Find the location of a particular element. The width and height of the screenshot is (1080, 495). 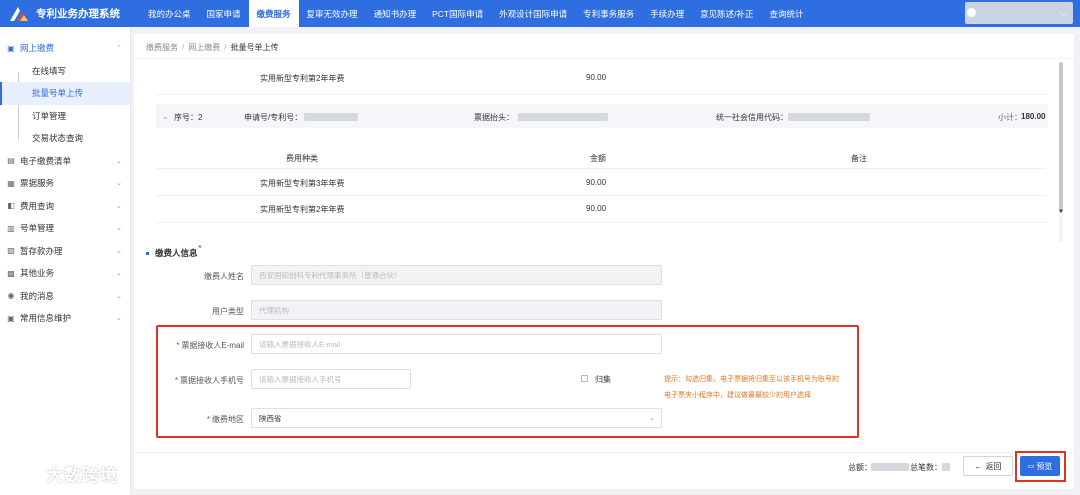

header-amount: 金额 is located at coordinates (598, 158).